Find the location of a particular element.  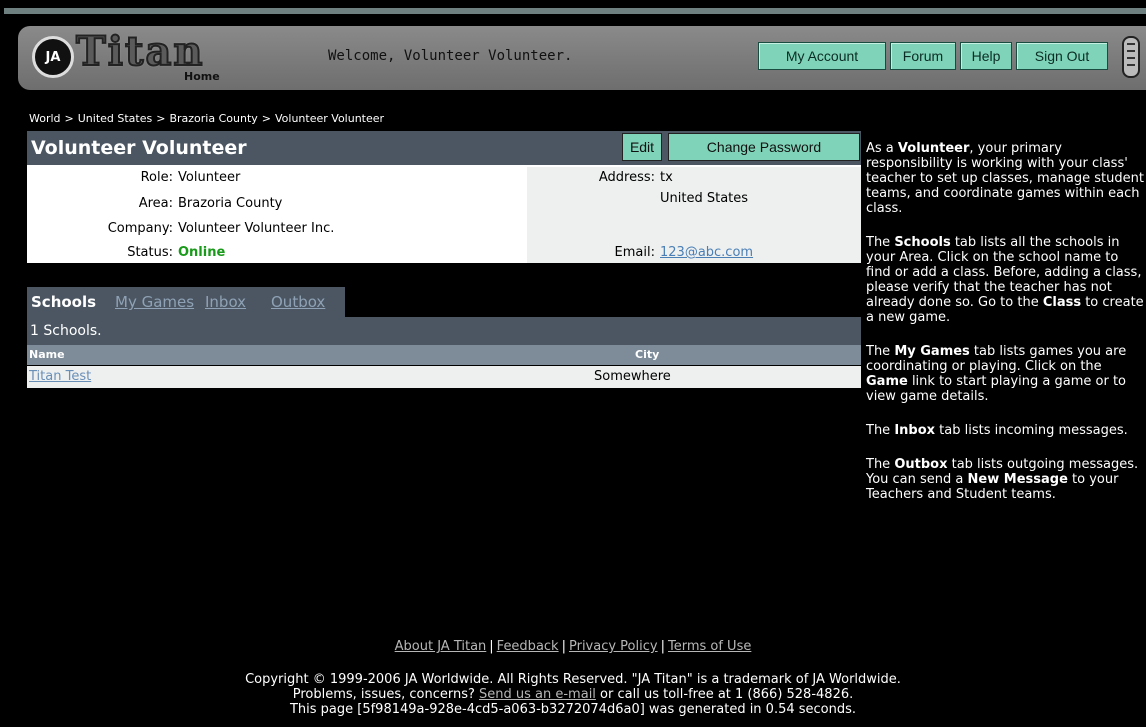

schools-count: 1 Schools. is located at coordinates (444, 331).